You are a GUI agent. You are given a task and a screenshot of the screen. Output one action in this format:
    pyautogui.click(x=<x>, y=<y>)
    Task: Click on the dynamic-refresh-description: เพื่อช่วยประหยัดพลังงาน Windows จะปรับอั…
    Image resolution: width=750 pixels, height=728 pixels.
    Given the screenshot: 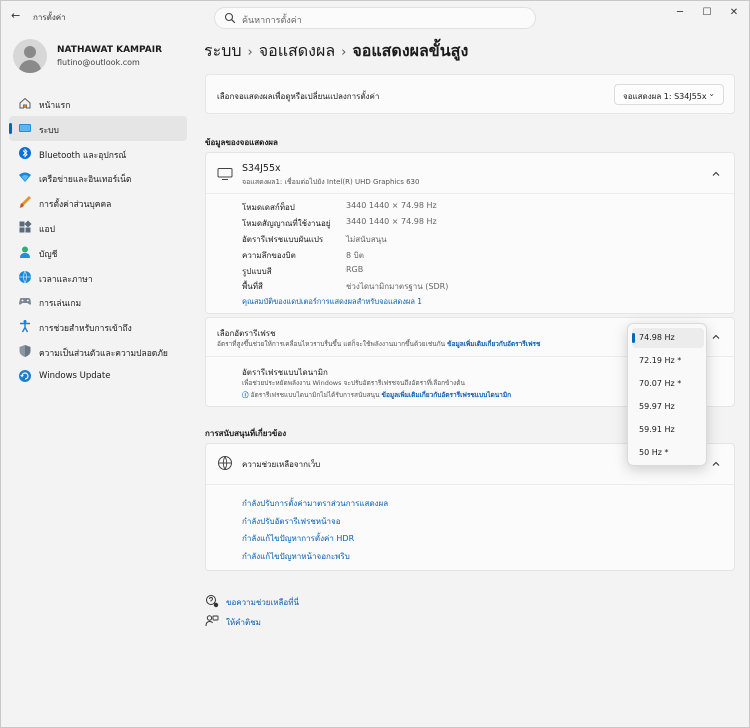 What is the action you would take?
    pyautogui.click(x=353, y=383)
    